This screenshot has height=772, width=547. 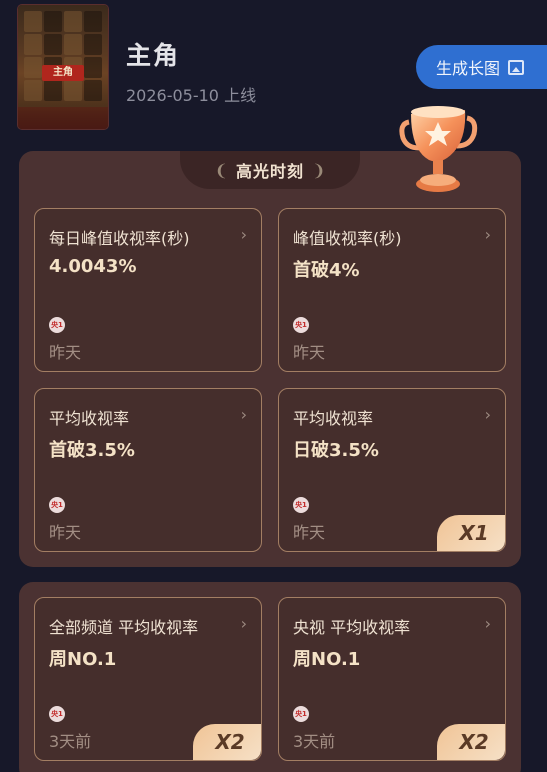 I want to click on card-value: 首破3.5%, so click(x=92, y=450).